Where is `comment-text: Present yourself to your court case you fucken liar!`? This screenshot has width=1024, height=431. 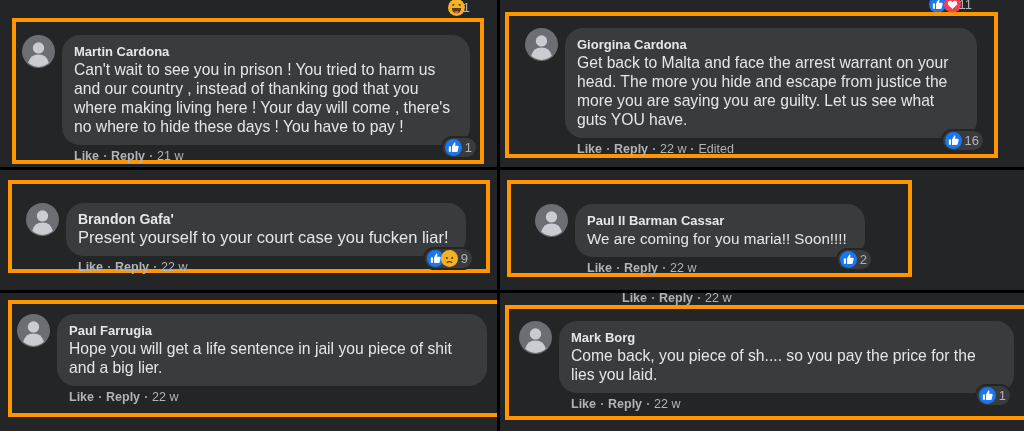
comment-text: Present yourself to your court case you fucken liar! is located at coordinates (264, 237).